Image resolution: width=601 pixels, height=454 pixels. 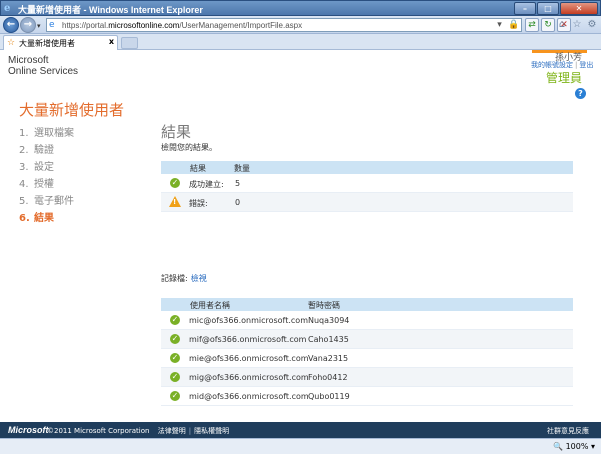 What do you see at coordinates (525, 8) in the screenshot?
I see `minimize-button: –` at bounding box center [525, 8].